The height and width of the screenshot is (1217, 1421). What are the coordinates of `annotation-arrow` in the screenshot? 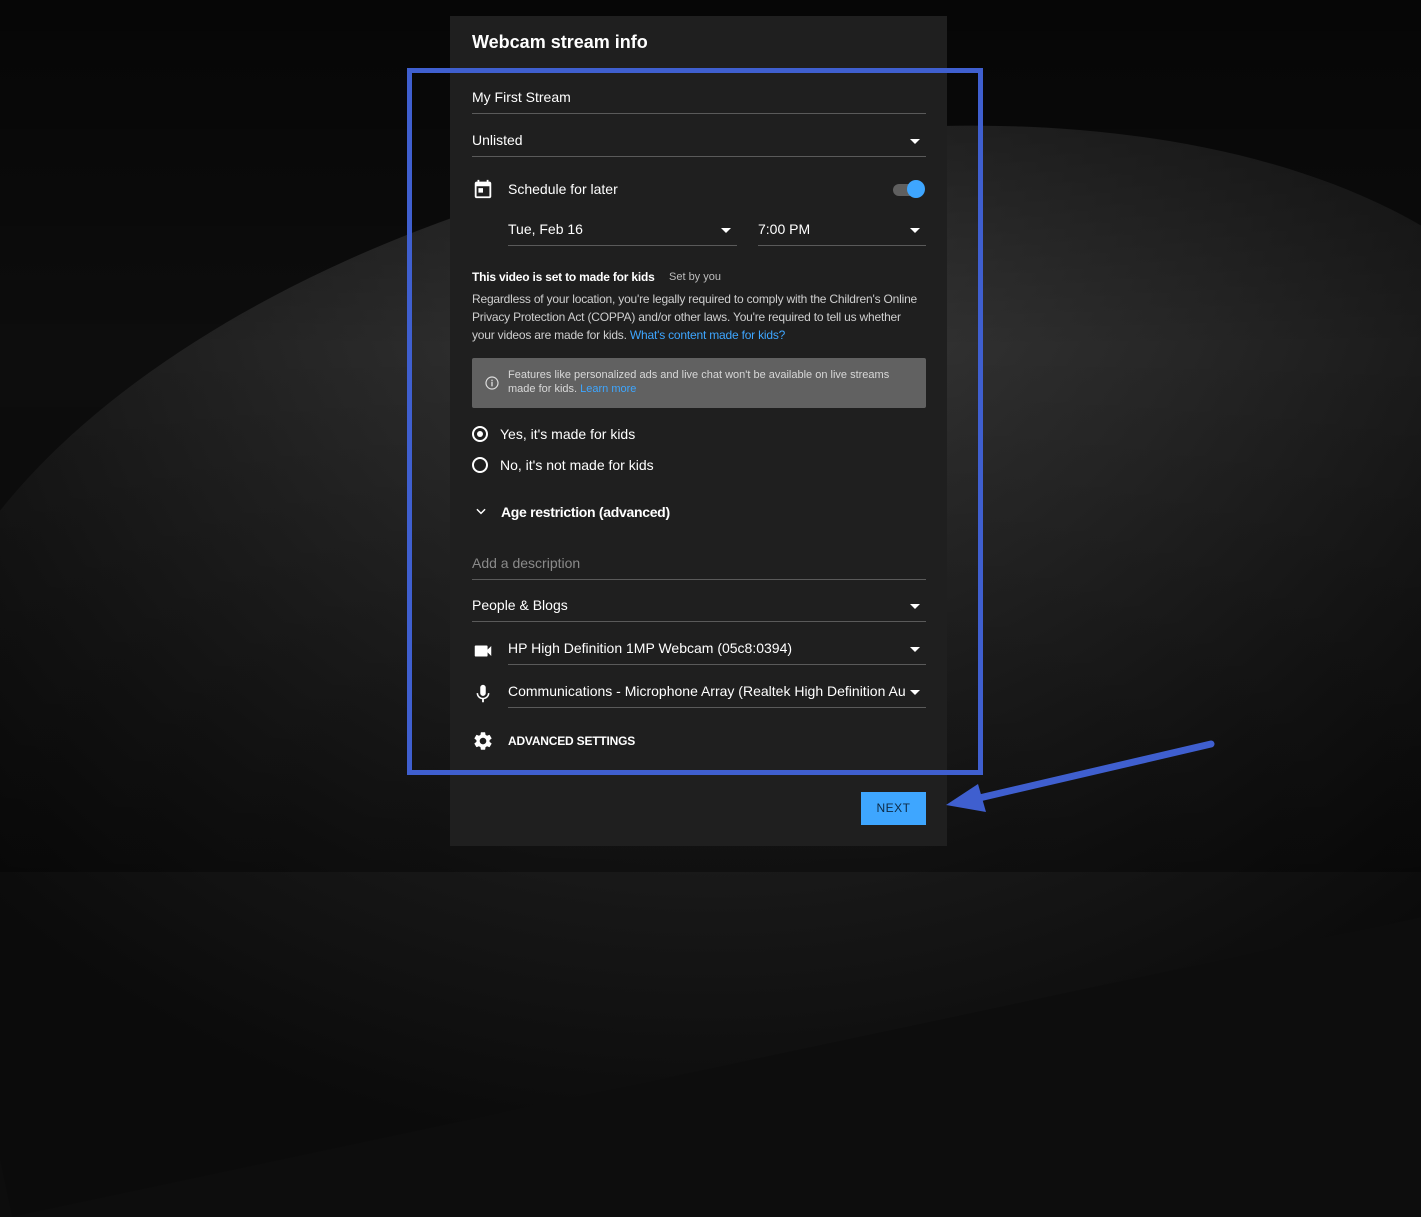 It's located at (1080, 776).